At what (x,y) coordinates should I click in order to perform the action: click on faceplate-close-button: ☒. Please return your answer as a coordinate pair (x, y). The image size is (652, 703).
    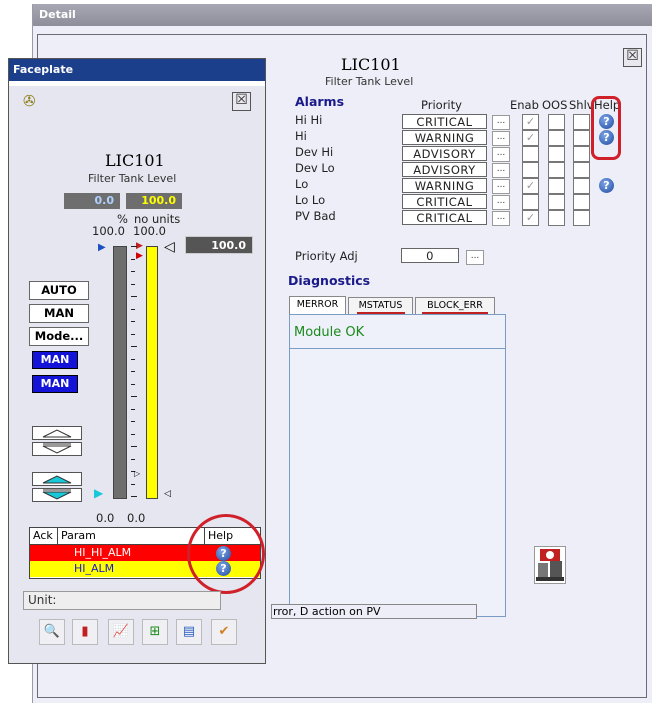
    Looking at the image, I should click on (241, 101).